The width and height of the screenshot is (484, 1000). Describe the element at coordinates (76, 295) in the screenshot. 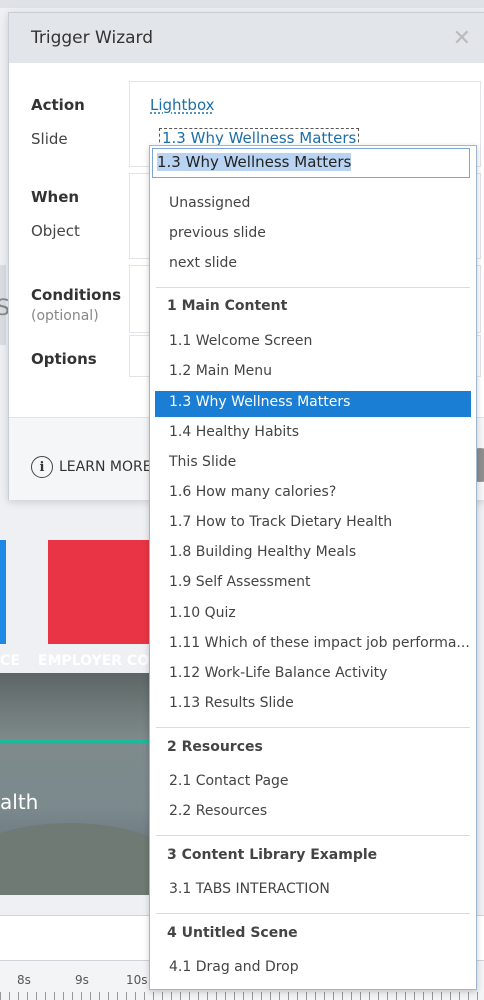

I see `conditions-label: Conditions` at that location.